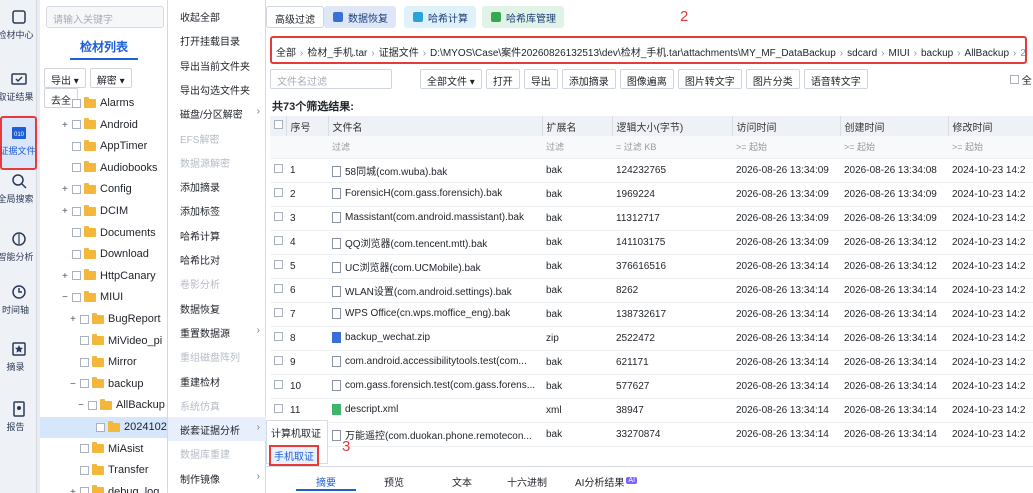  Describe the element at coordinates (502, 79) in the screenshot. I see `toolbar-button: 打开` at that location.